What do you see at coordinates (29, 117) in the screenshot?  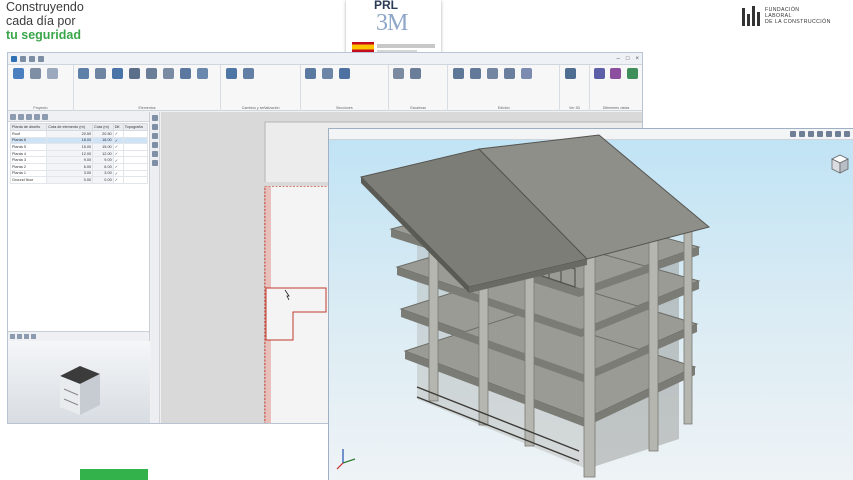 I see `delete-floor-icon` at bounding box center [29, 117].